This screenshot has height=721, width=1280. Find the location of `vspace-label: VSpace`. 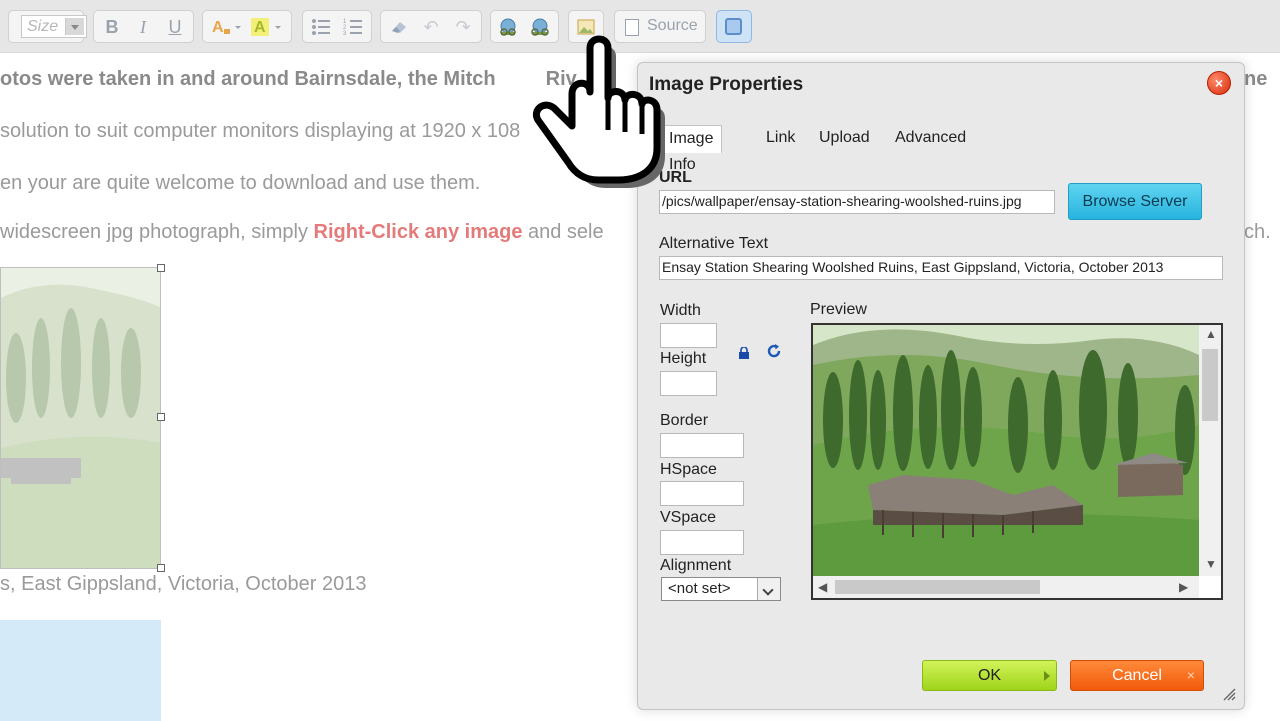

vspace-label: VSpace is located at coordinates (688, 517).